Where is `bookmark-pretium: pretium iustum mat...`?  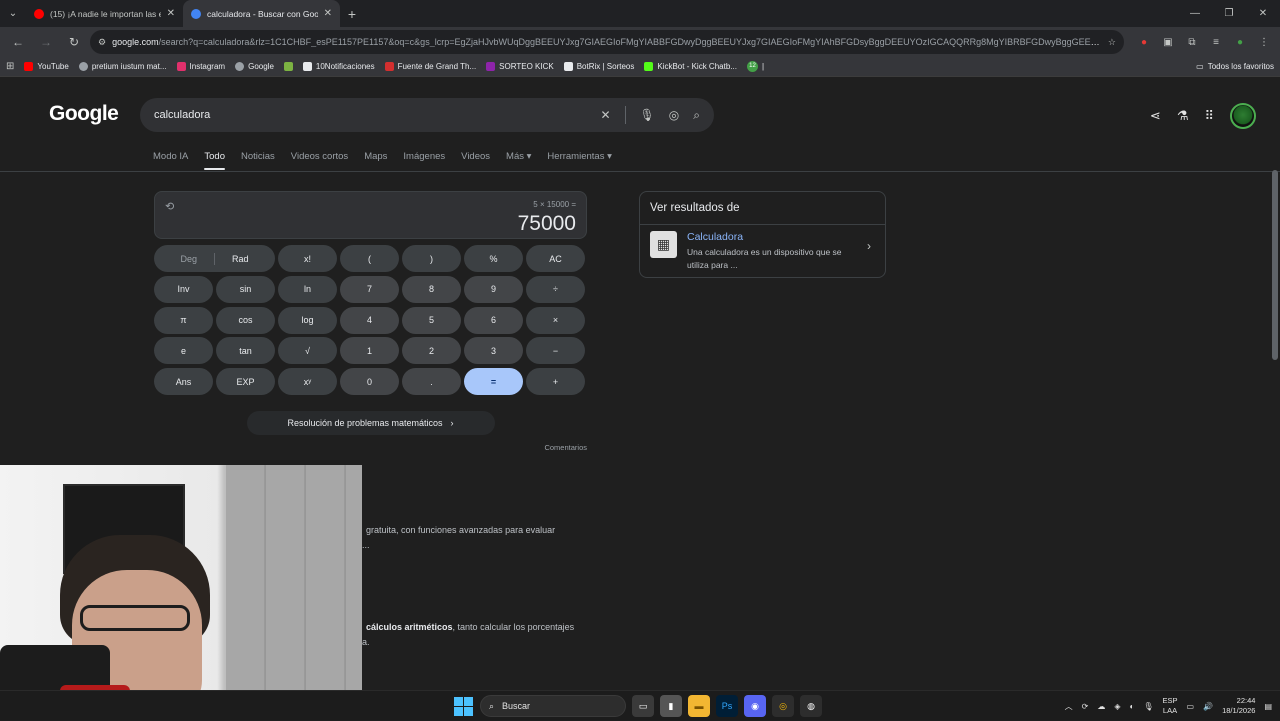
bookmark-pretium: pretium iustum mat... is located at coordinates (122, 66).